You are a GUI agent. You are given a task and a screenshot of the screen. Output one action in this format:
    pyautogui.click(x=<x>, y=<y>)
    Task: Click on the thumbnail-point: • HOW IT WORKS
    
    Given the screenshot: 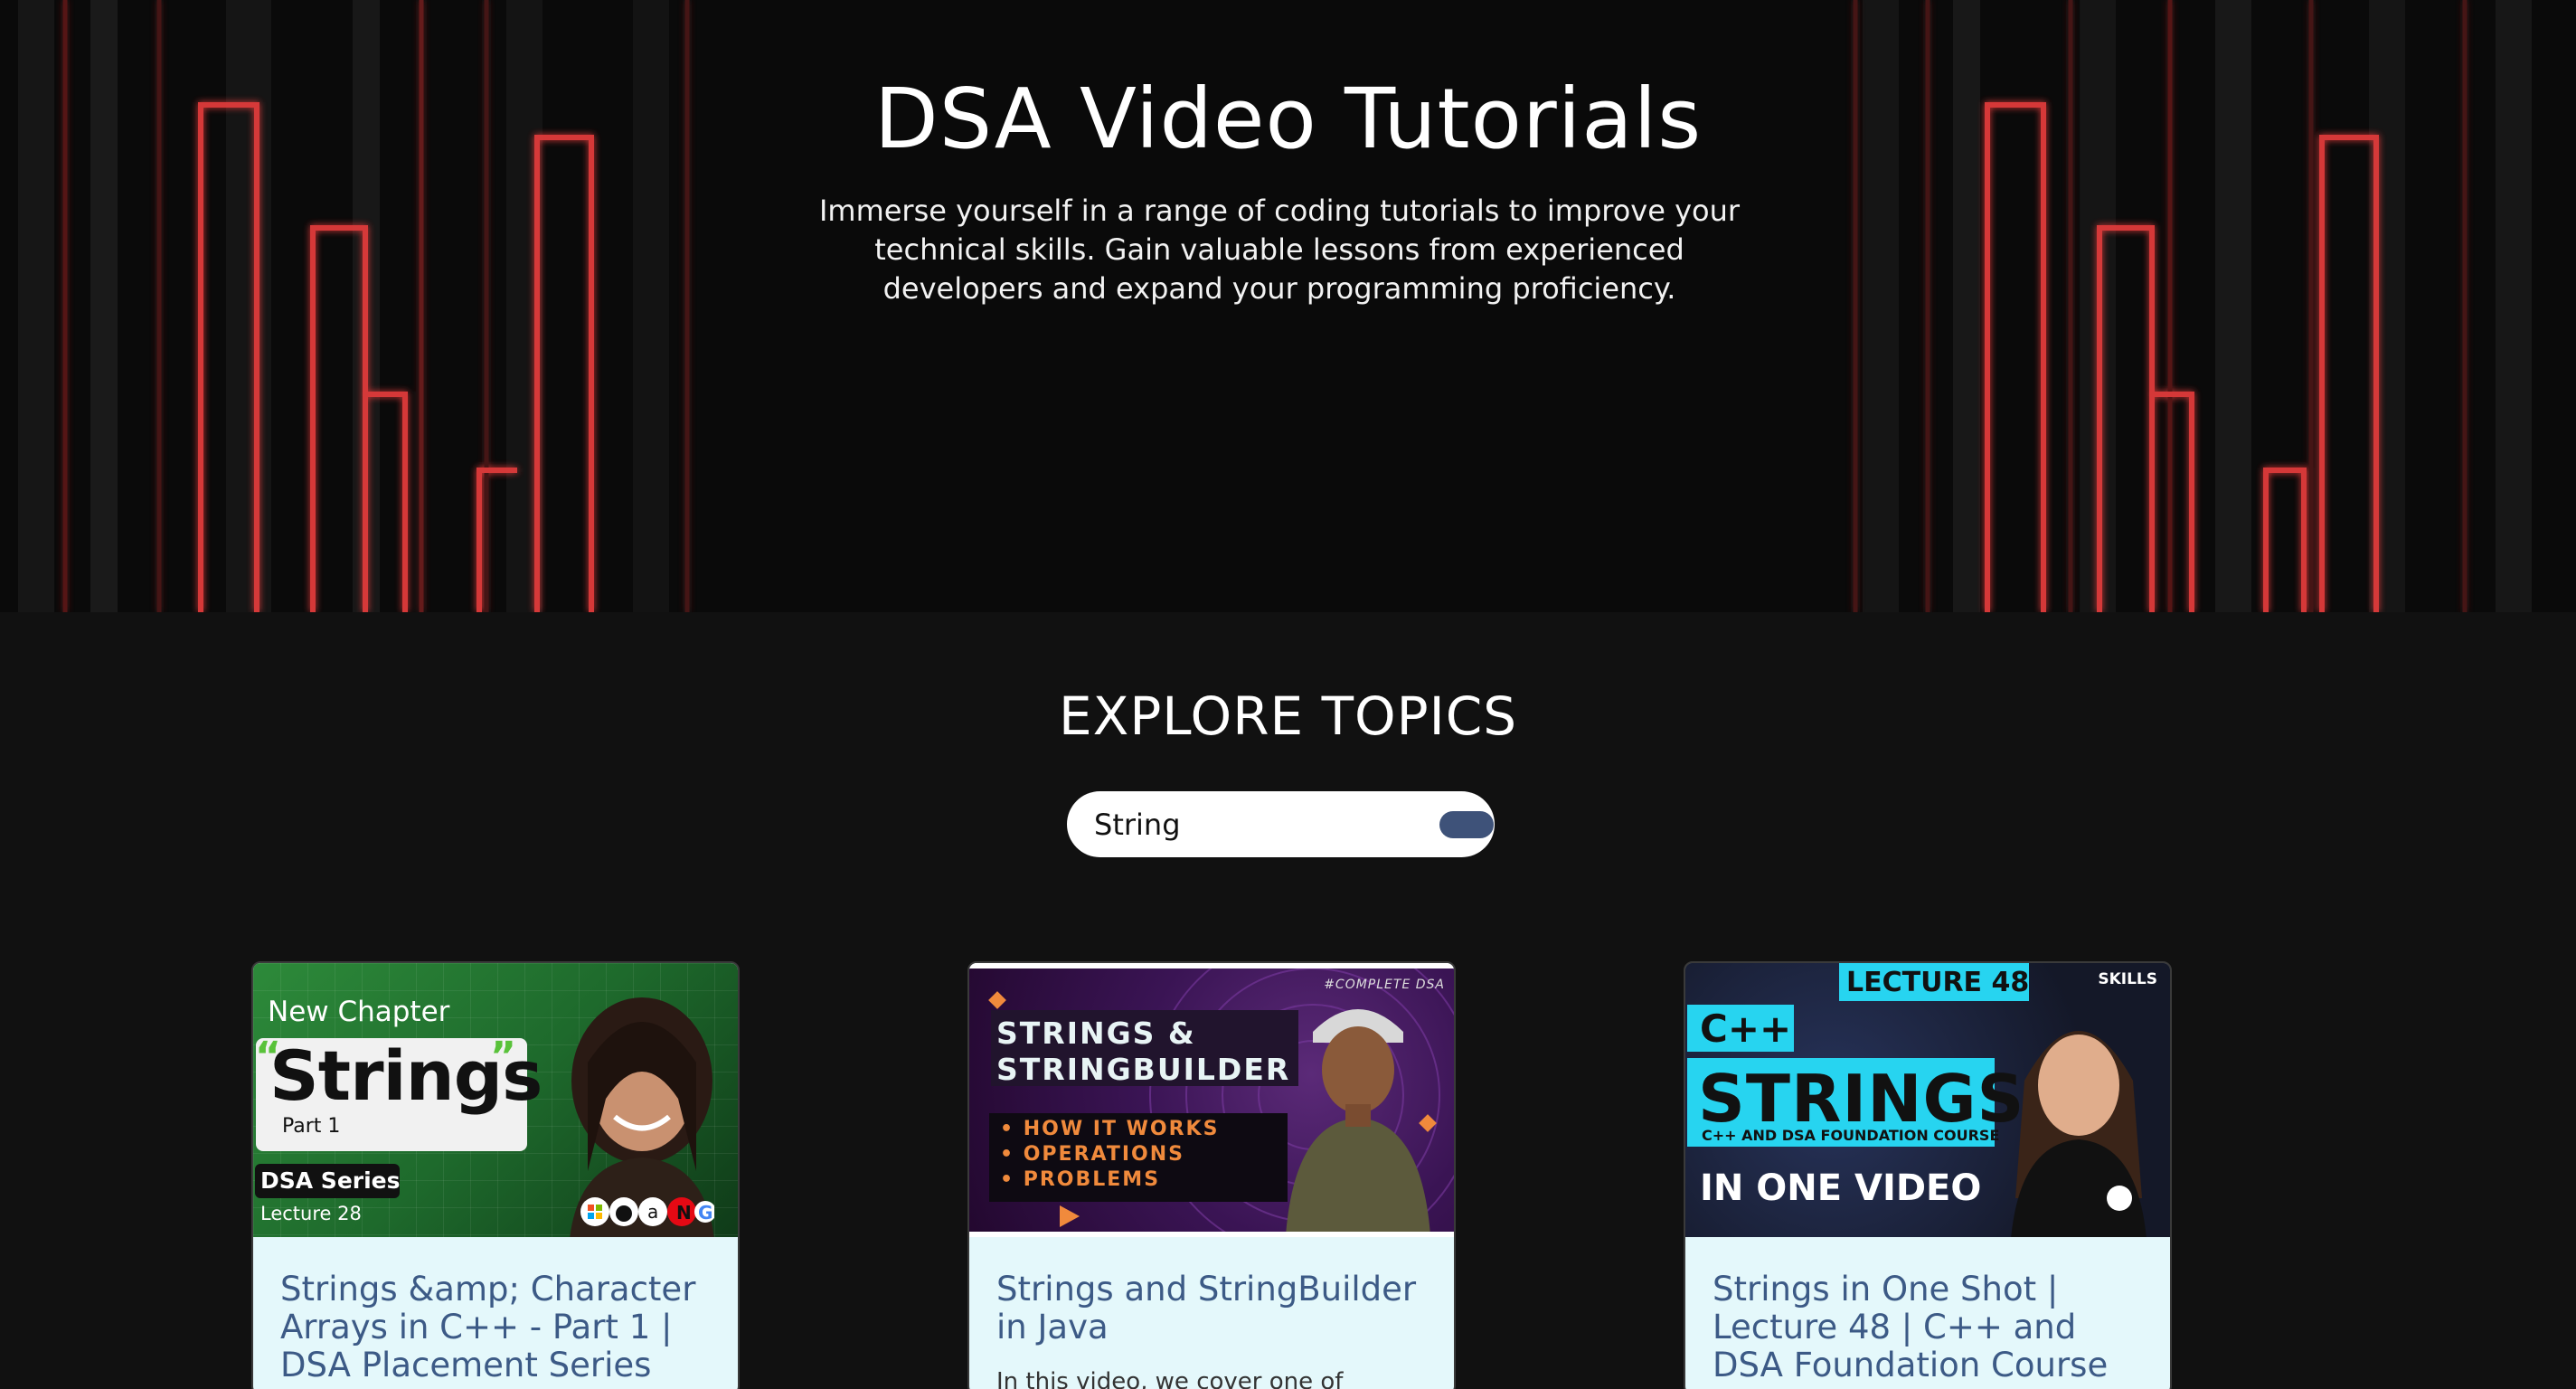 What is the action you would take?
    pyautogui.click(x=1110, y=1129)
    